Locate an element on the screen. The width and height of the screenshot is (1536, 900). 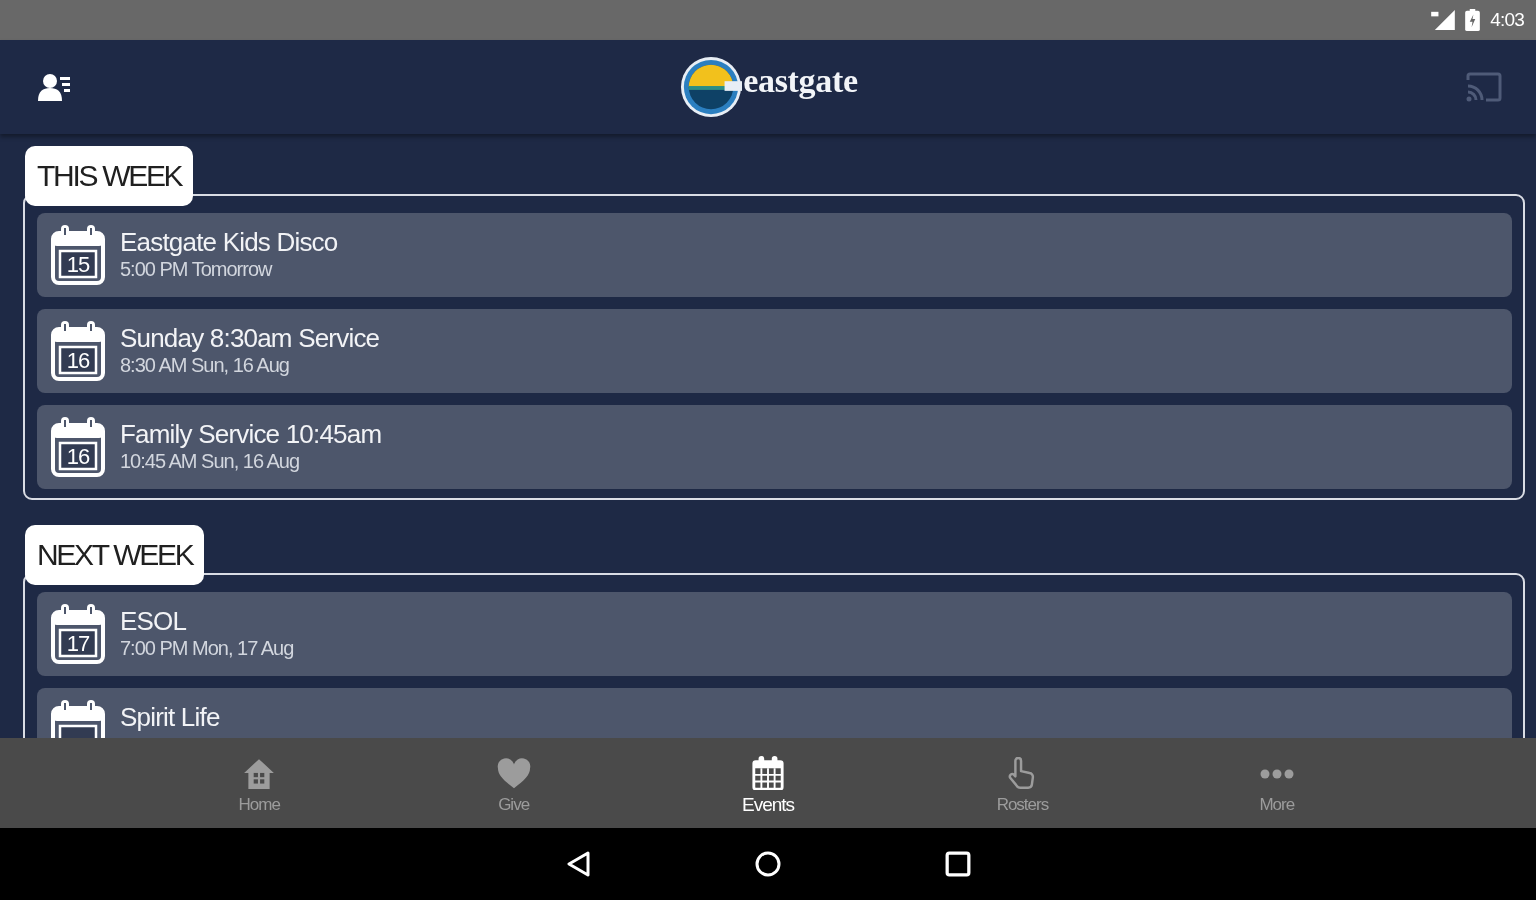
home-circle-icon is located at coordinates (768, 864).